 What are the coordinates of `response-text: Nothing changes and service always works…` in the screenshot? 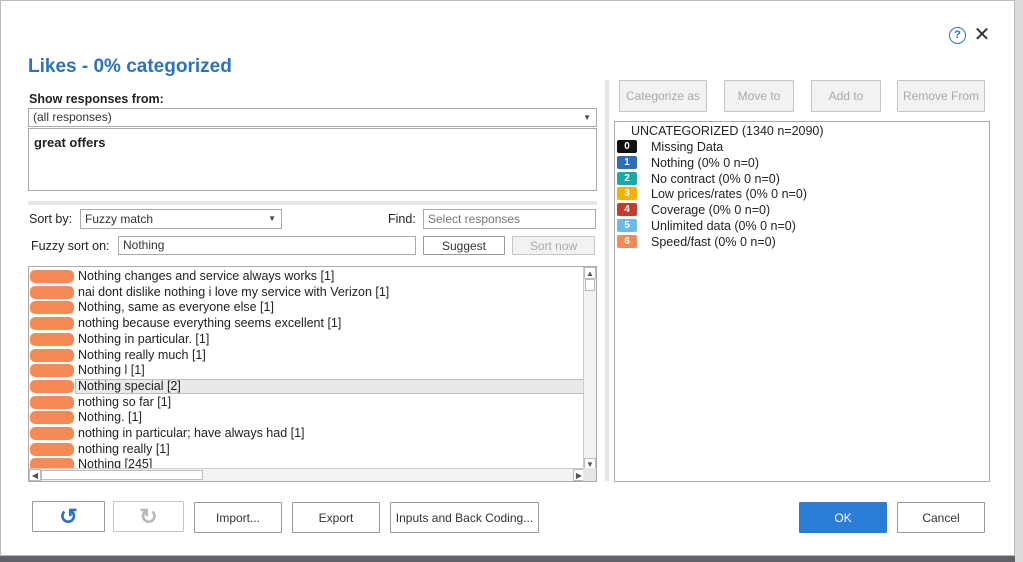 It's located at (206, 276).